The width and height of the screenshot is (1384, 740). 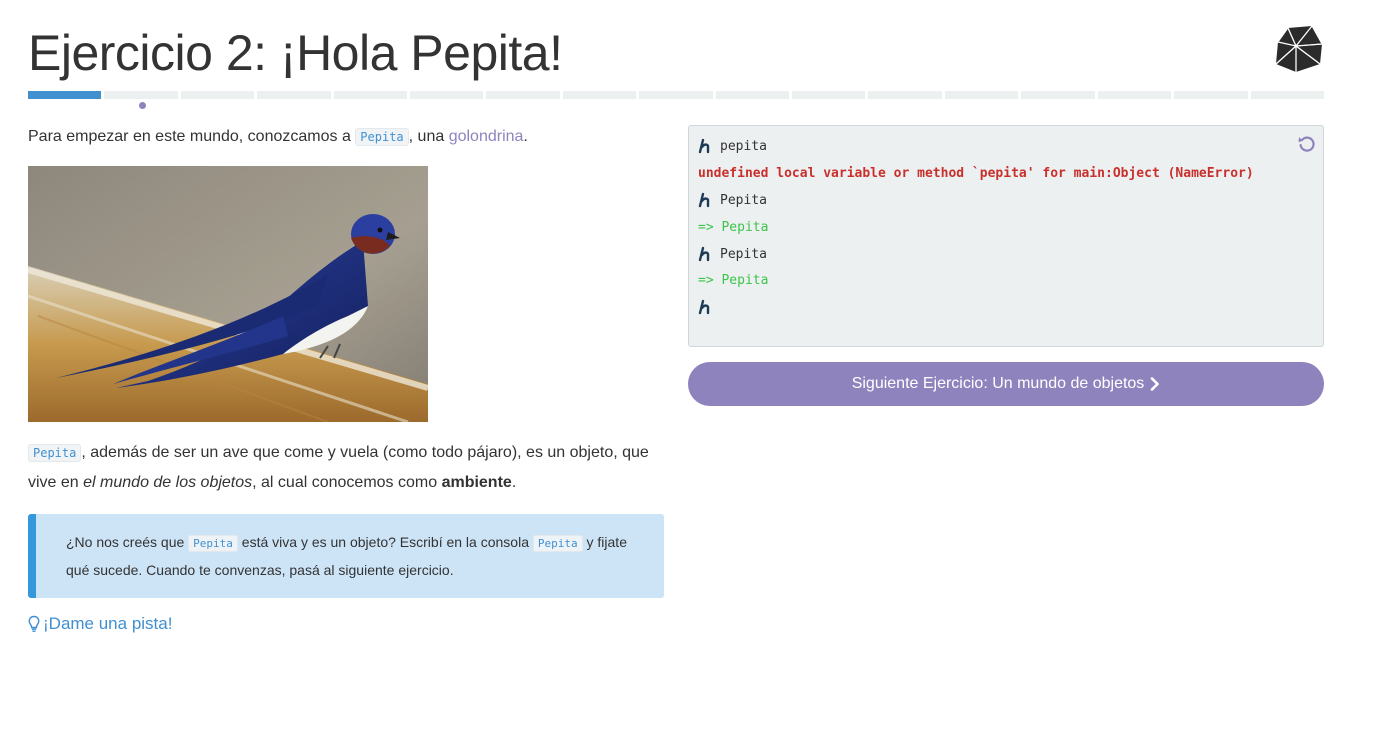 What do you see at coordinates (743, 146) in the screenshot?
I see `console-command: pepita` at bounding box center [743, 146].